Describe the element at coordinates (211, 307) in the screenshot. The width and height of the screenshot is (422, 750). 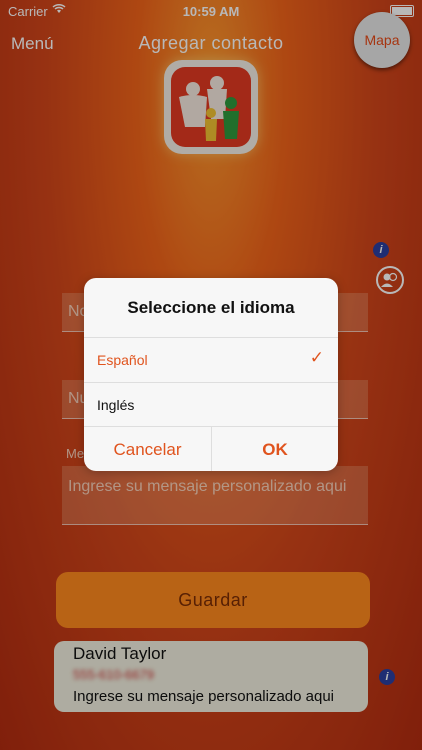
I see `dialog-title: Seleccione el idioma` at that location.